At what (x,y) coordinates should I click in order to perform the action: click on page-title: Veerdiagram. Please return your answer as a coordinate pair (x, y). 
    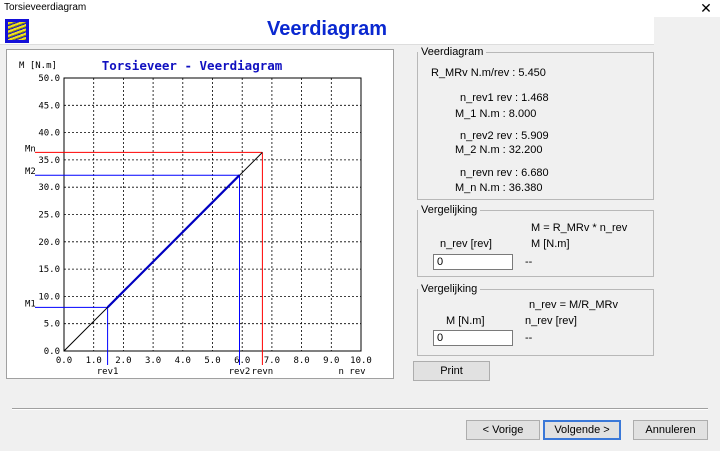
    Looking at the image, I should click on (327, 29).